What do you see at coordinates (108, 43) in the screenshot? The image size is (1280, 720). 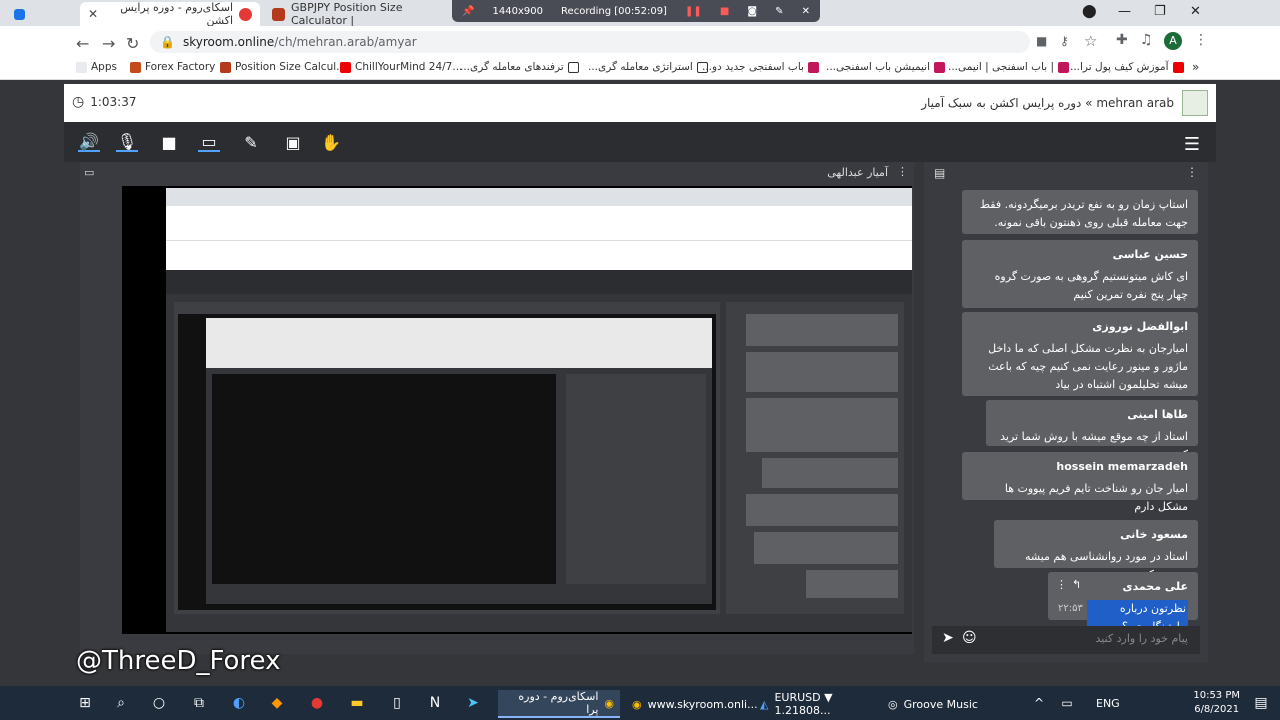 I see `forward-icon: →` at bounding box center [108, 43].